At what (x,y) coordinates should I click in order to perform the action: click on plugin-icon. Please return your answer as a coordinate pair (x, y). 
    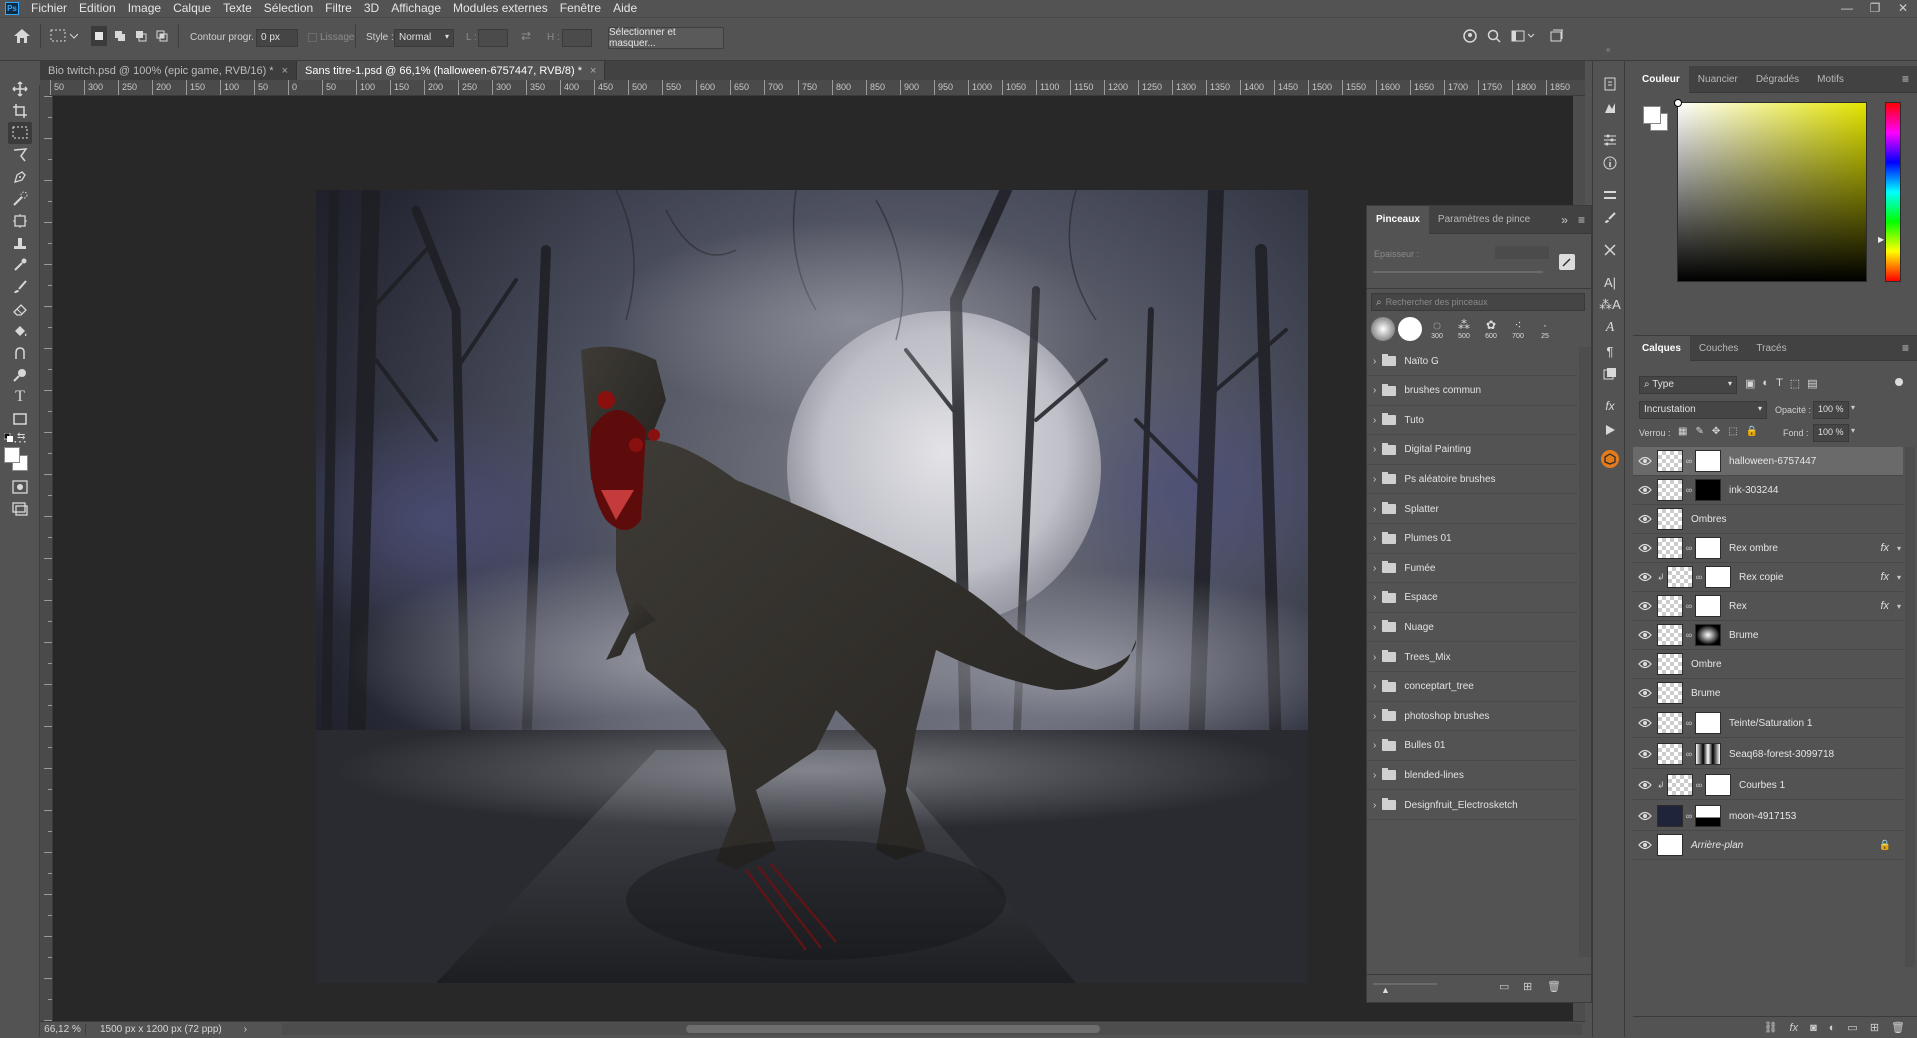
    Looking at the image, I should click on (1610, 459).